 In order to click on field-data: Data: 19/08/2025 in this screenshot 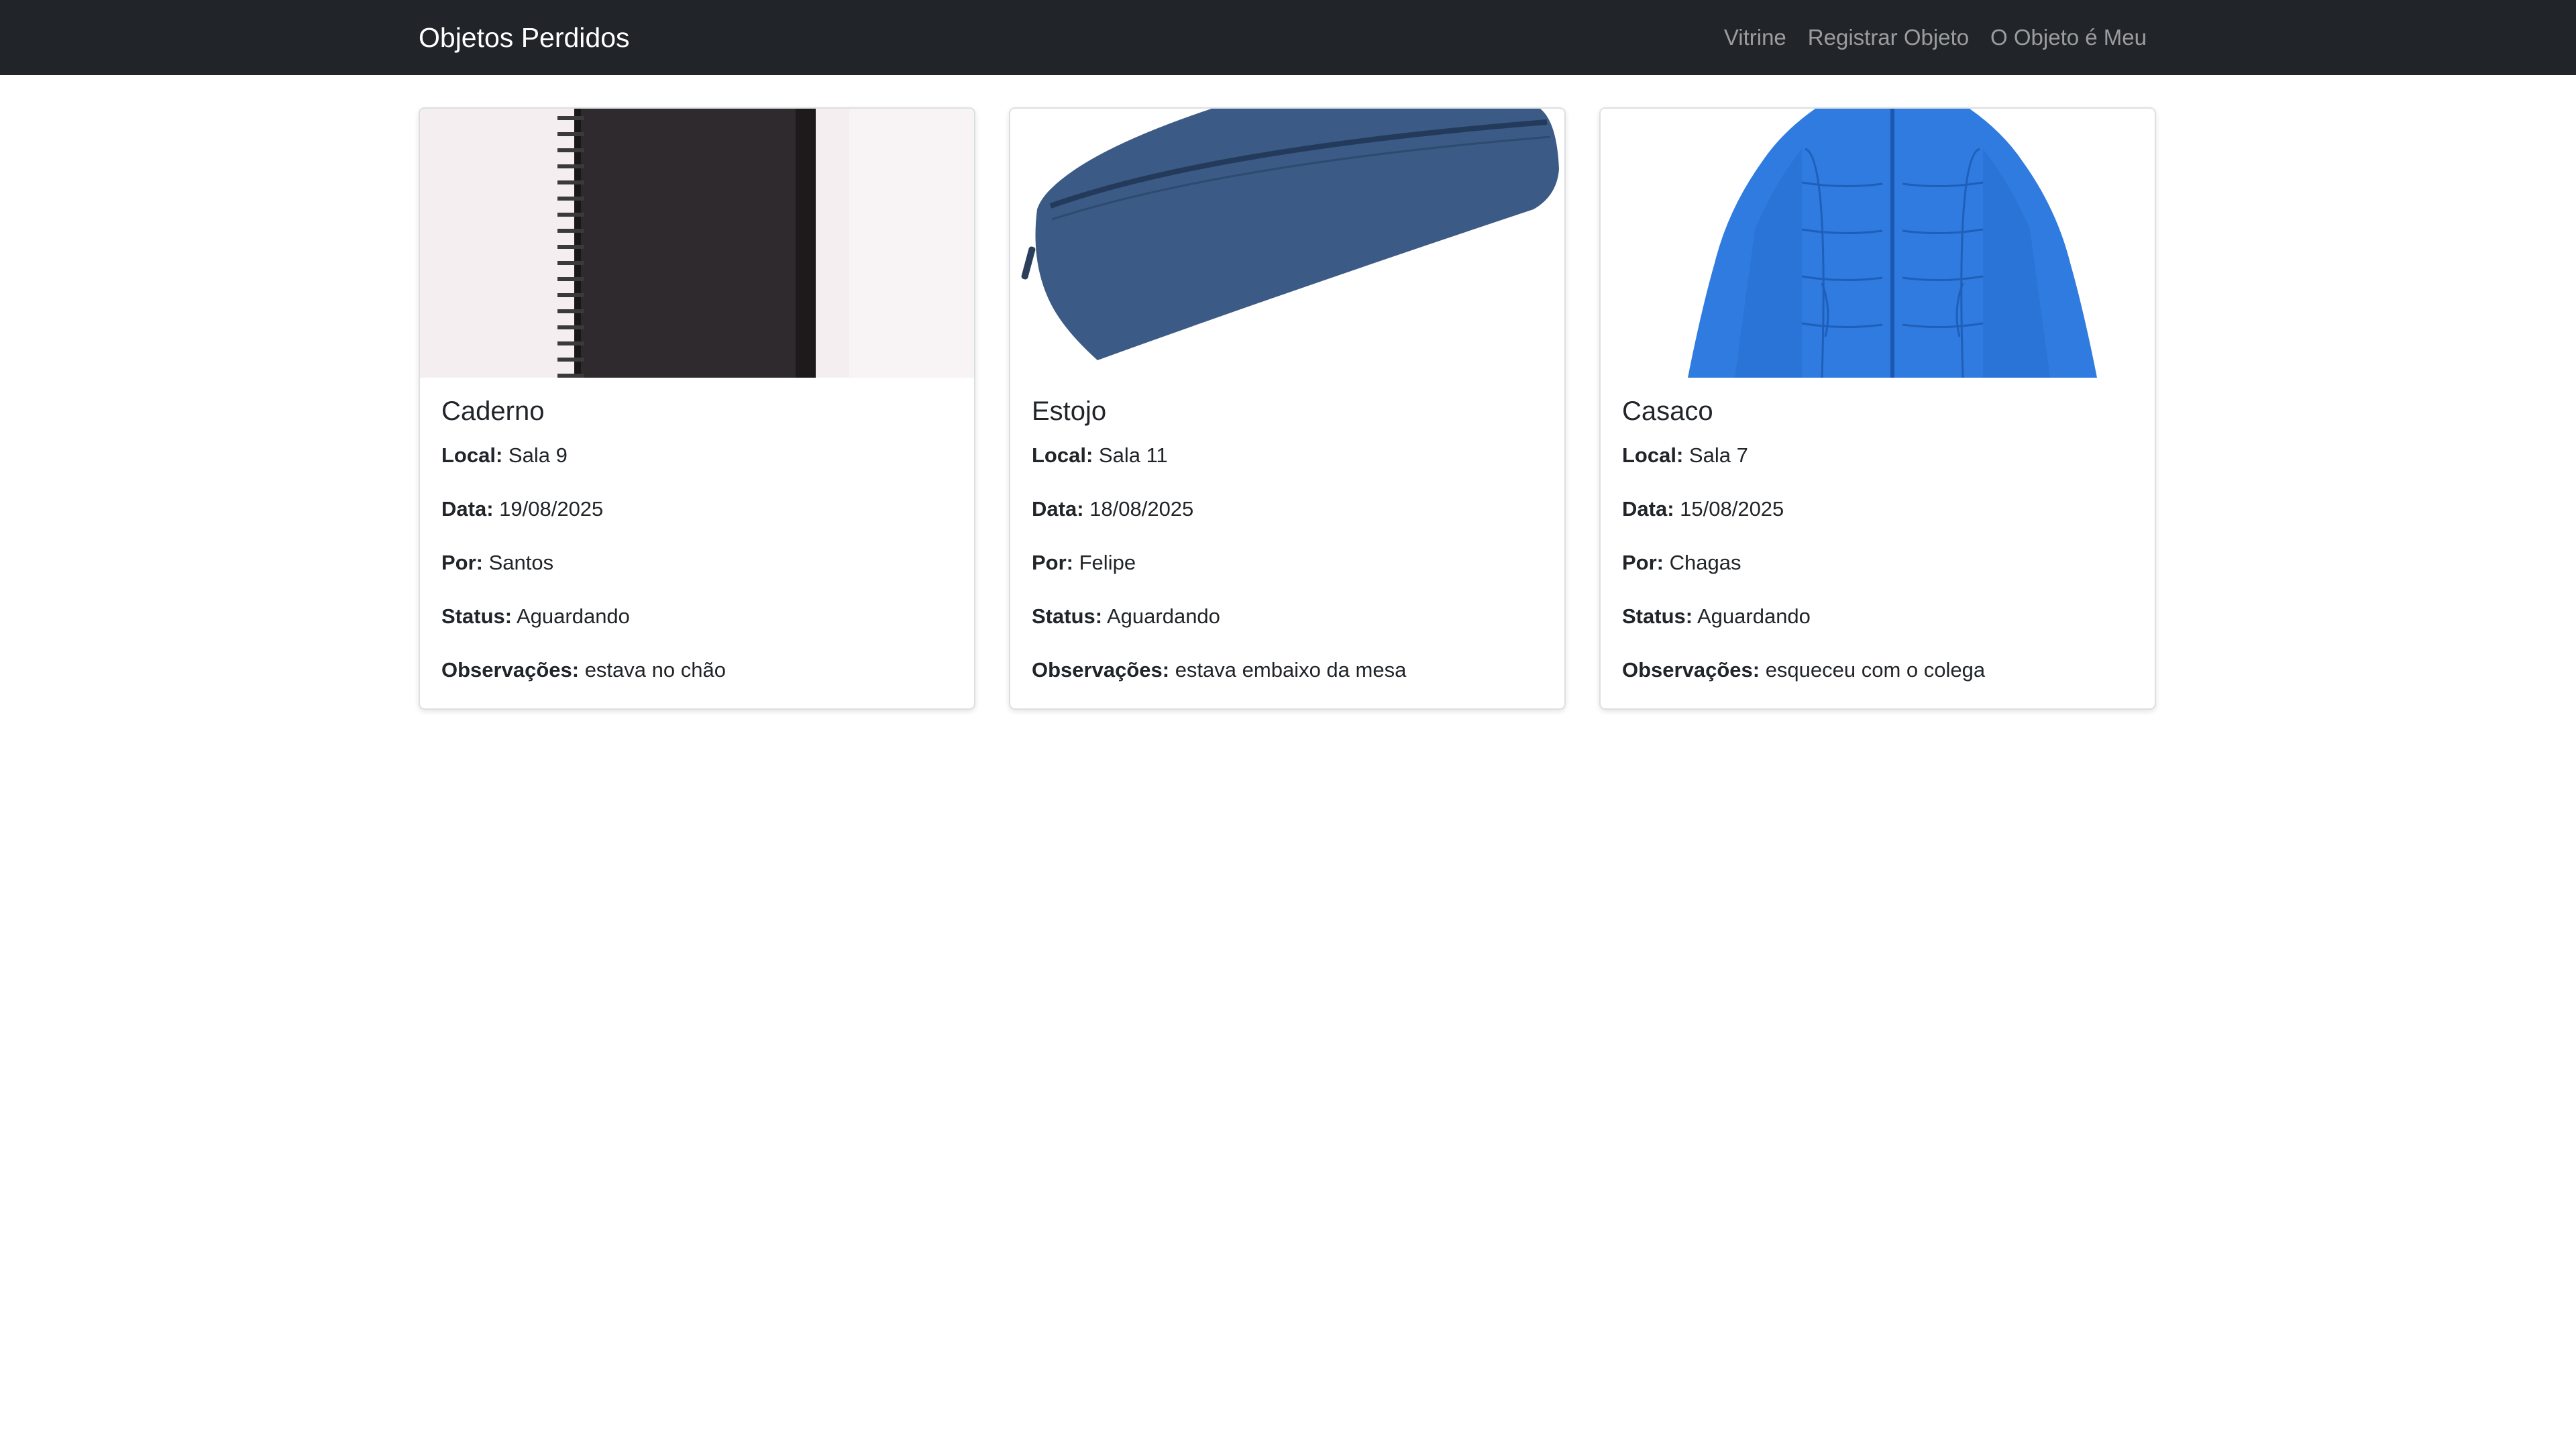, I will do `click(522, 509)`.